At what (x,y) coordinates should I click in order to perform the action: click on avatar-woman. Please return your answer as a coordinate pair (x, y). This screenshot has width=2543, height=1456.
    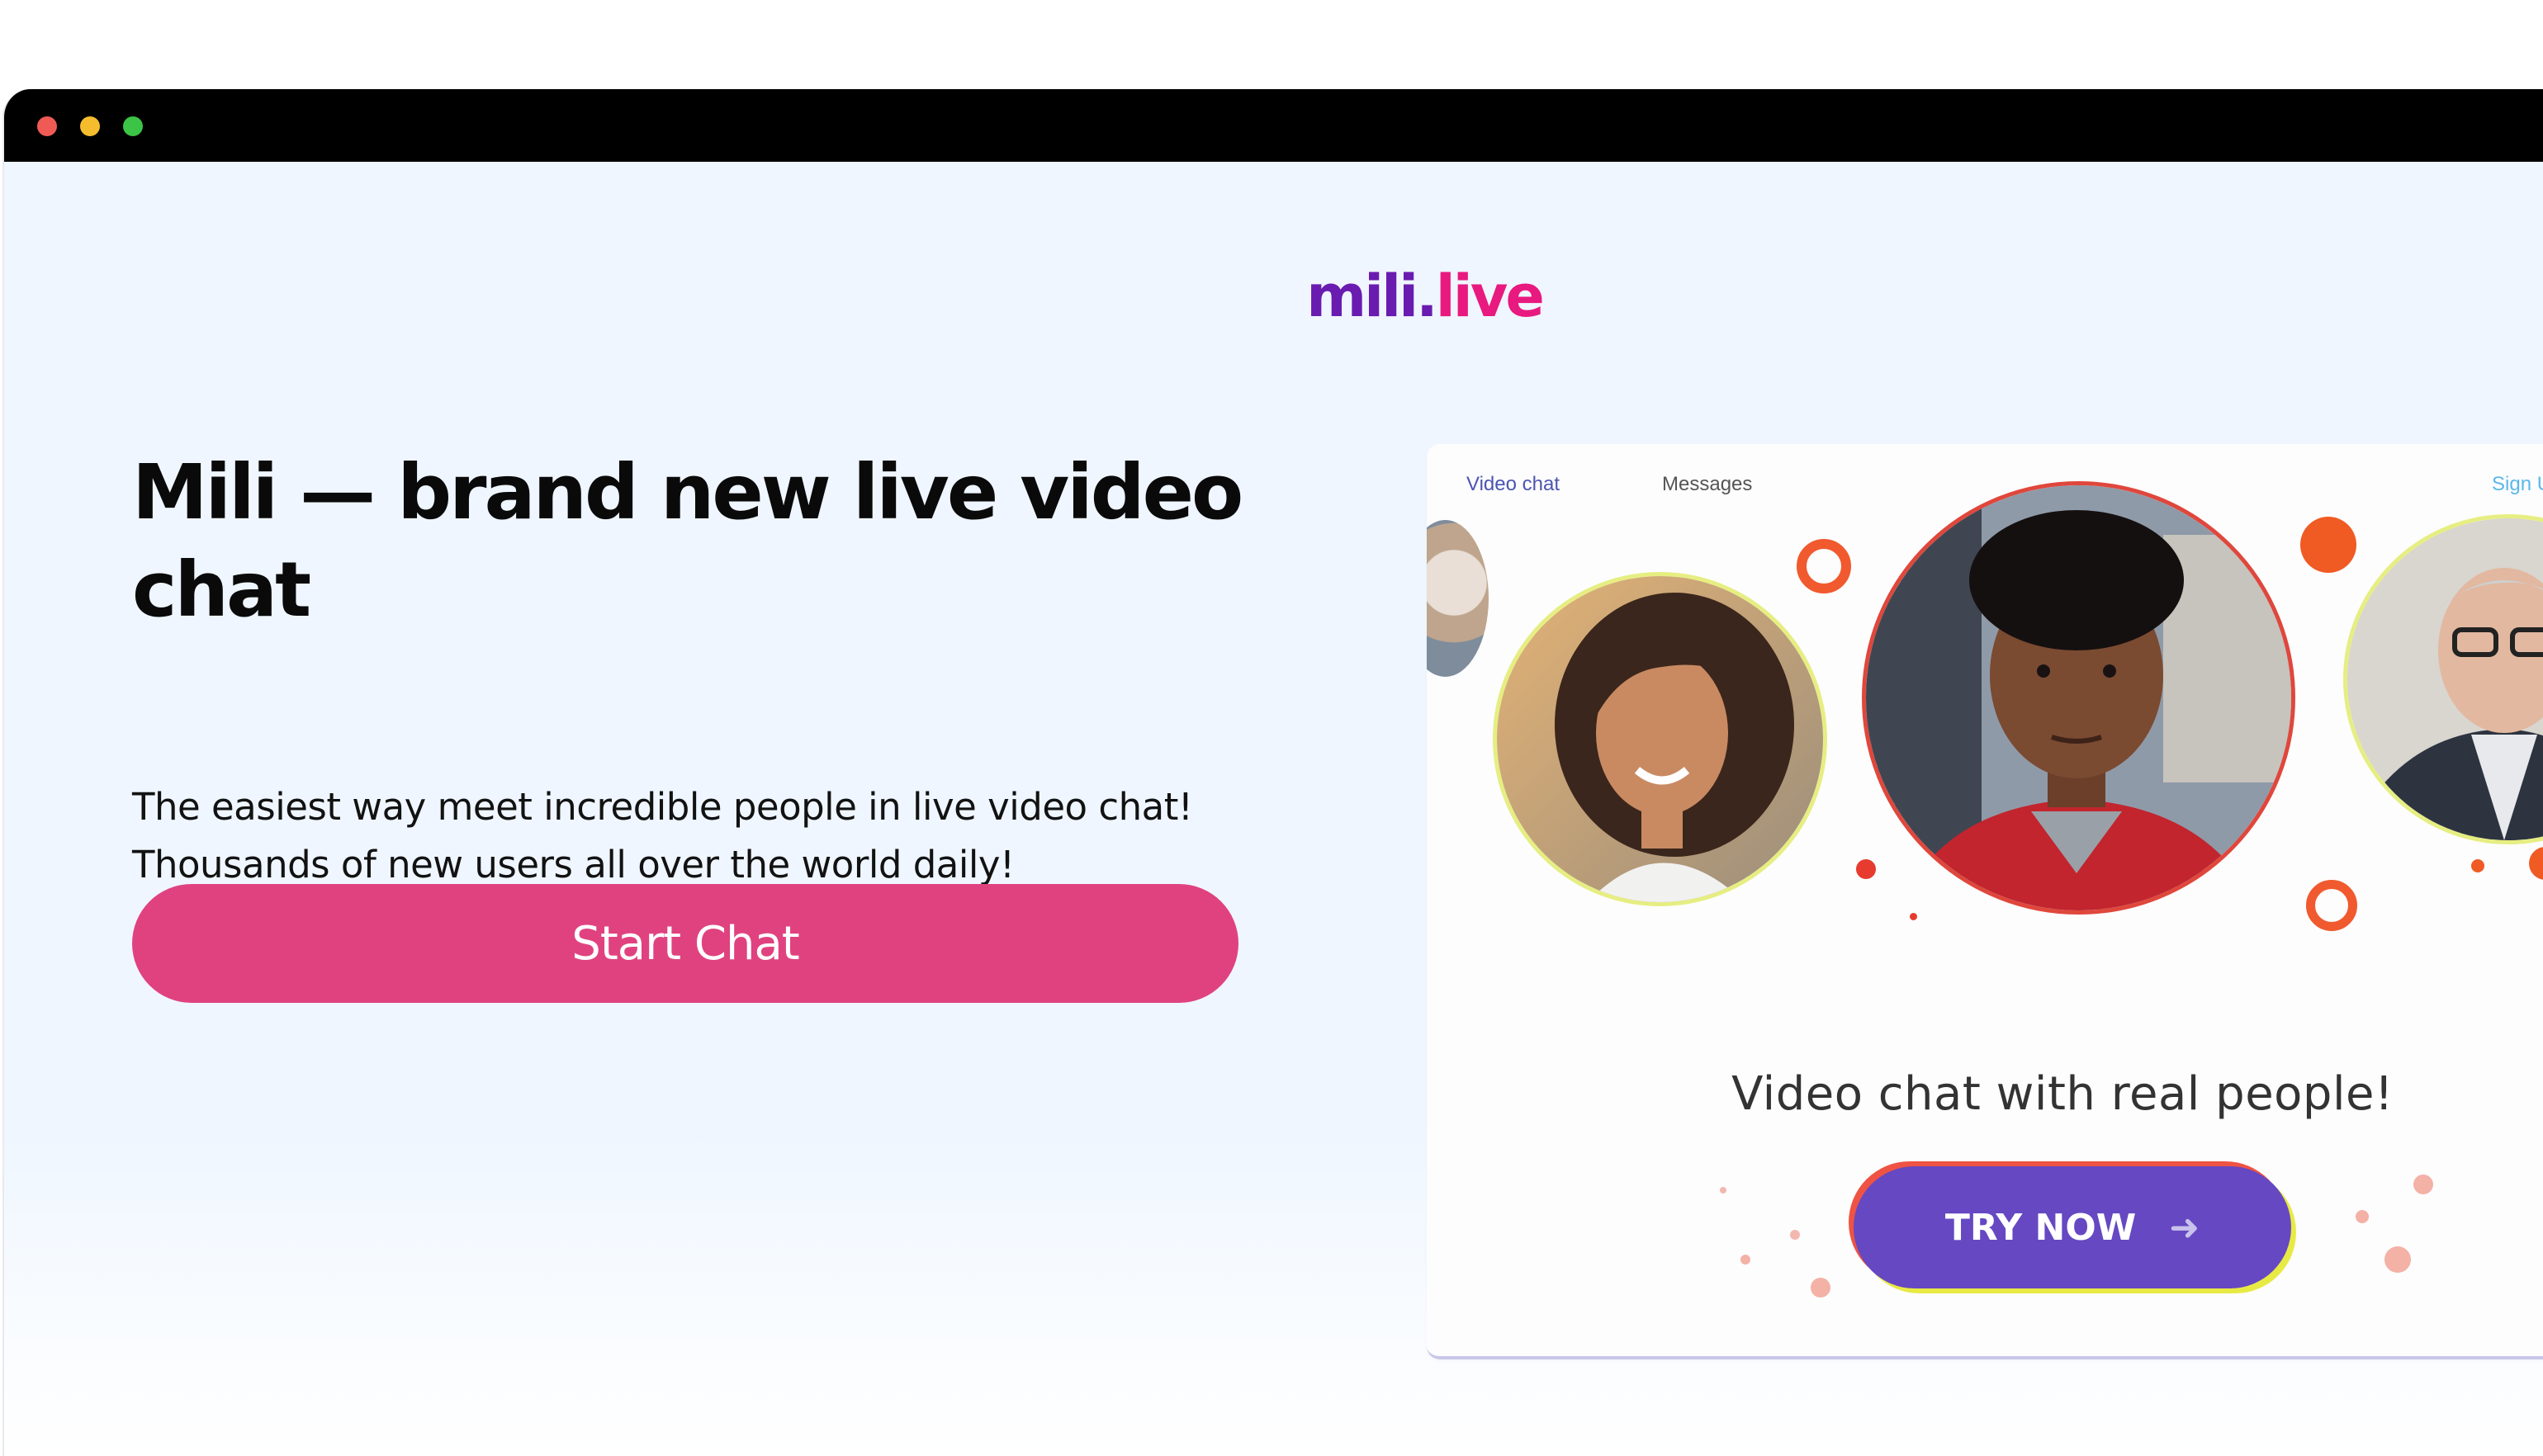
    Looking at the image, I should click on (1660, 739).